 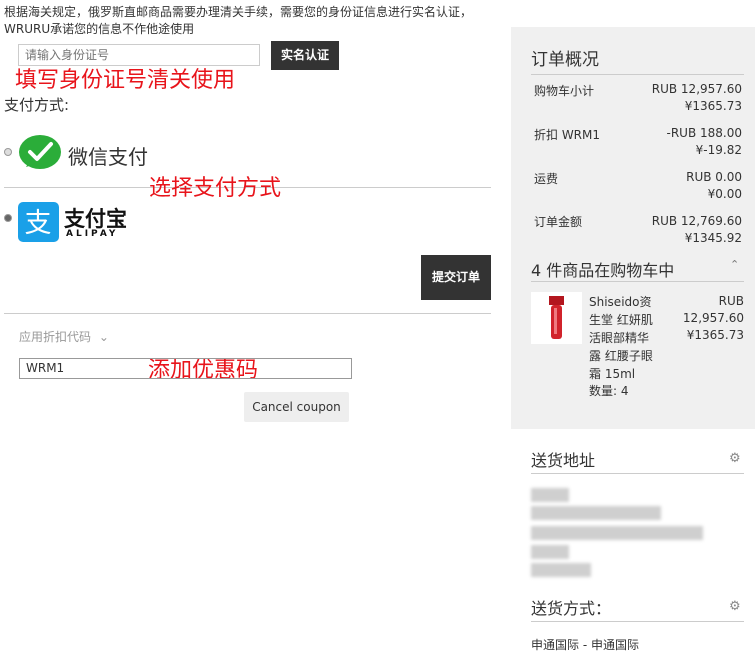 What do you see at coordinates (718, 150) in the screenshot?
I see `discount-cny: ¥-19.82` at bounding box center [718, 150].